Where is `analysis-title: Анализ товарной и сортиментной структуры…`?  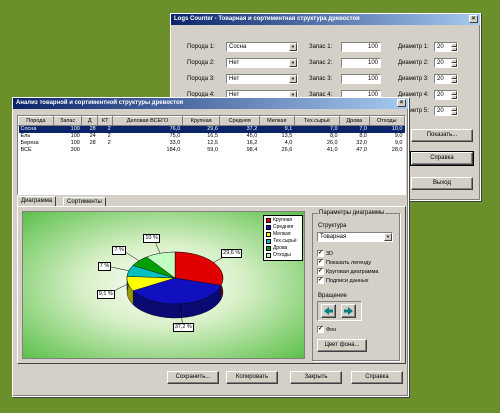 analysis-title: Анализ товарной и сортиментной структуры… is located at coordinates (100, 103).